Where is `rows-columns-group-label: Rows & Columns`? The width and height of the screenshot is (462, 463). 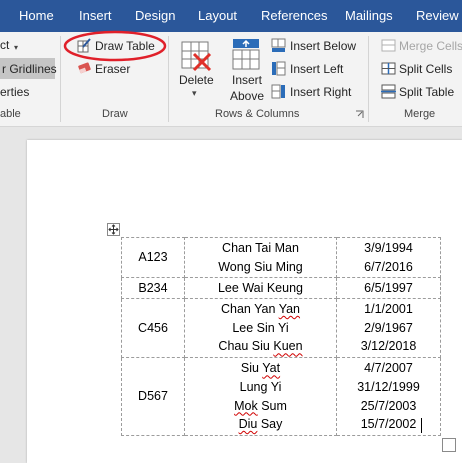 rows-columns-group-label: Rows & Columns is located at coordinates (257, 114).